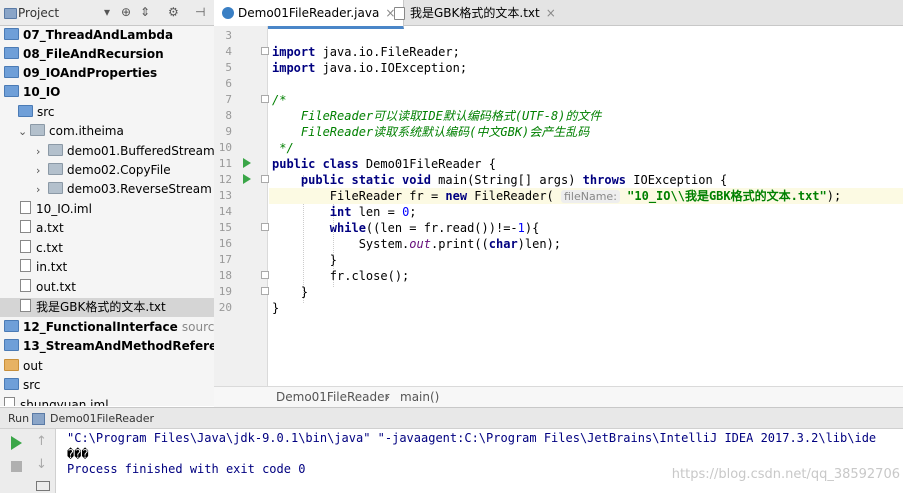 The height and width of the screenshot is (493, 903). What do you see at coordinates (11, 365) in the screenshot?
I see `output-folder-icon` at bounding box center [11, 365].